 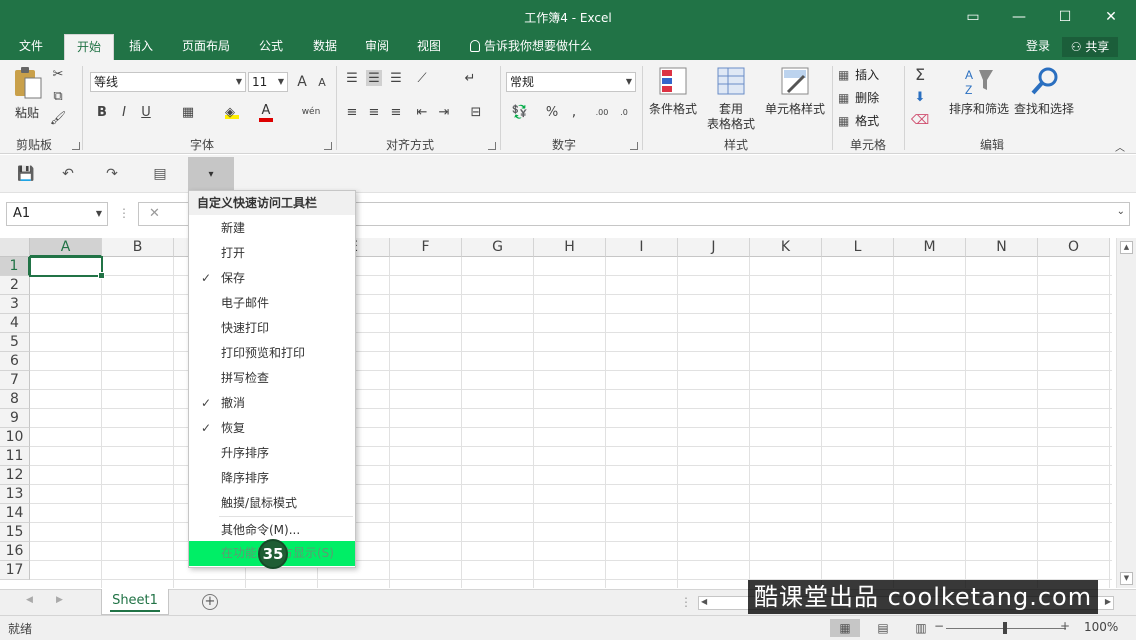 I want to click on copy-icon: ⧉, so click(x=58, y=96).